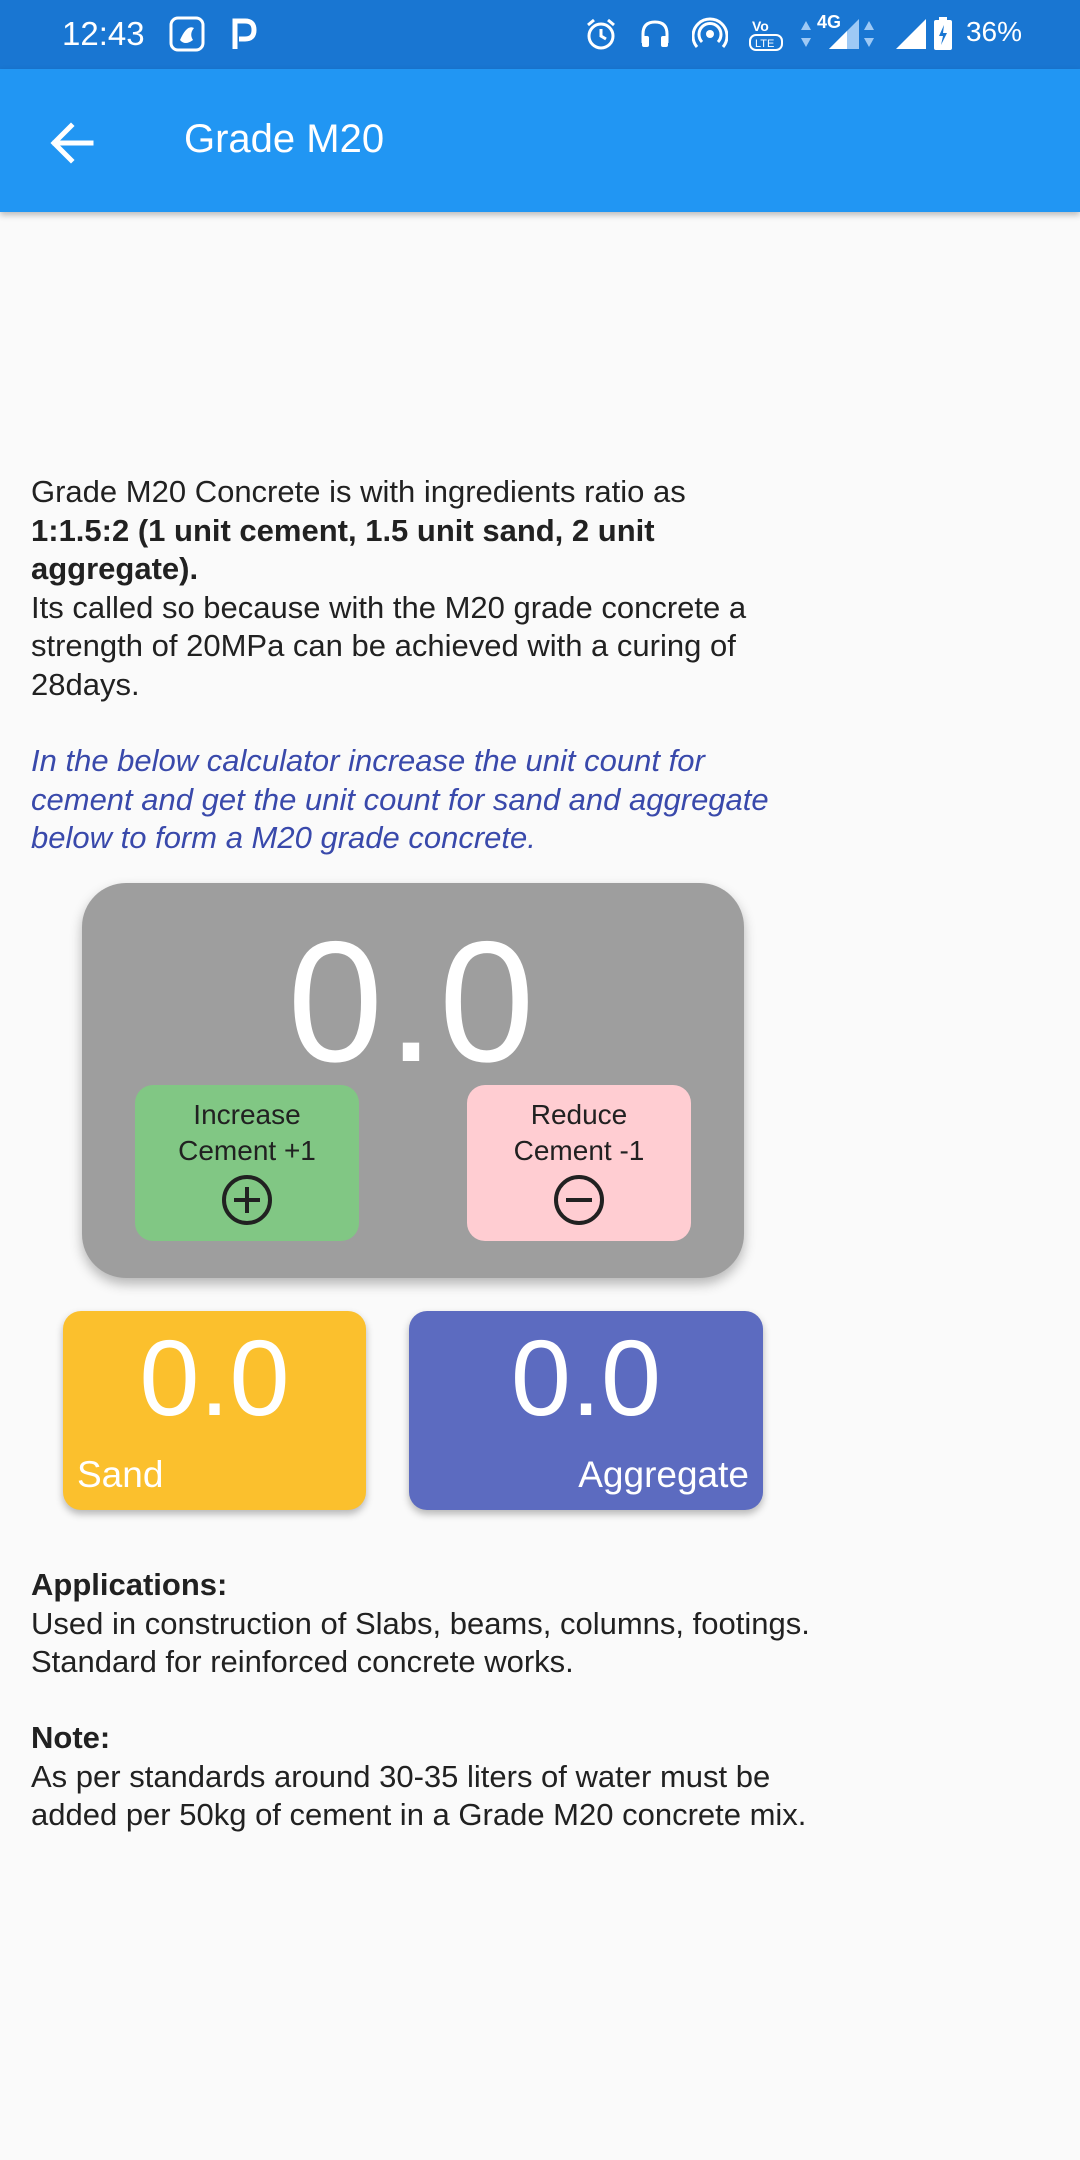  I want to click on reduce-cement-button: Reduce Cement -1, so click(579, 1163).